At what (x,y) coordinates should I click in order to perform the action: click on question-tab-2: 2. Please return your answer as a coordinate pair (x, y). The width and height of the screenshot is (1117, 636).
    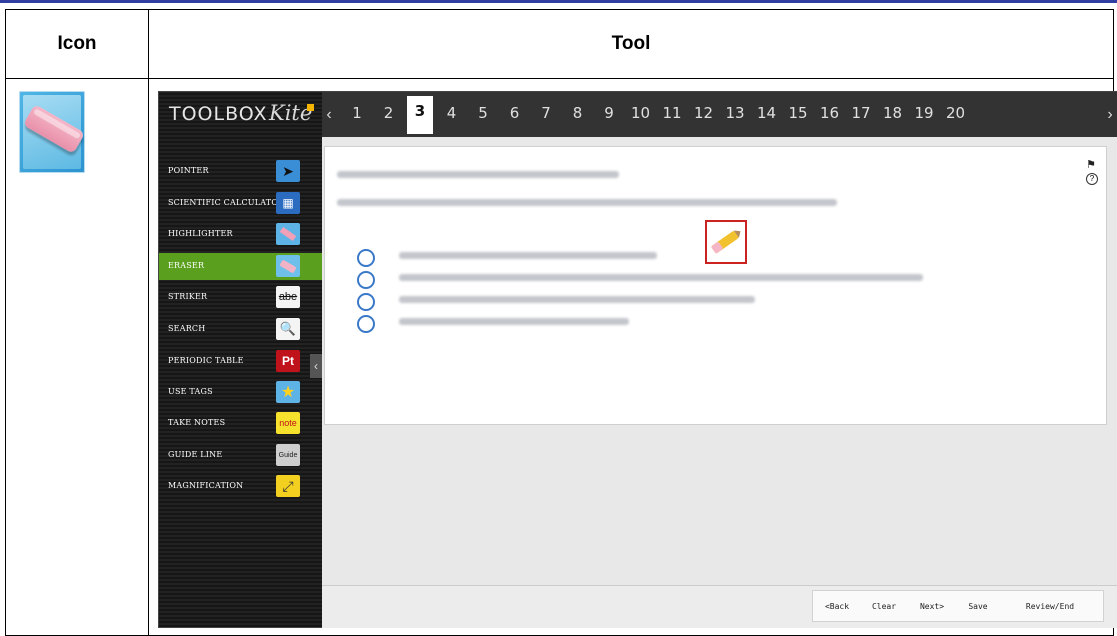
    Looking at the image, I should click on (389, 113).